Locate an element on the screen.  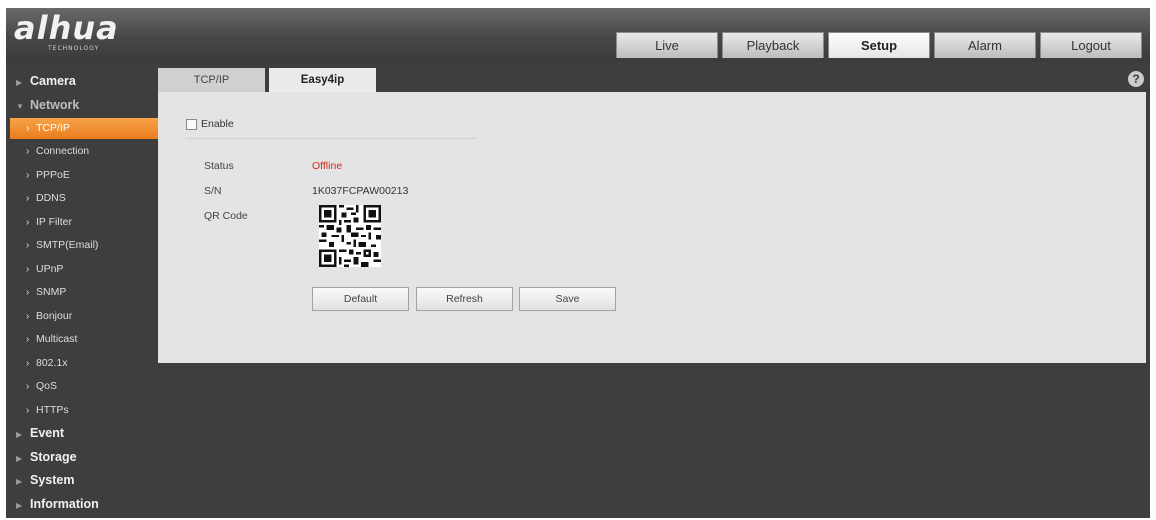
save-button: Save is located at coordinates (567, 299).